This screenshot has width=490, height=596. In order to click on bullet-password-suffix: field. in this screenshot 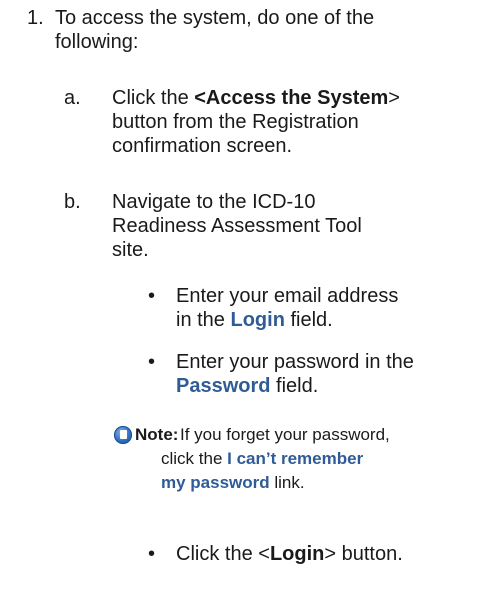, I will do `click(294, 386)`.